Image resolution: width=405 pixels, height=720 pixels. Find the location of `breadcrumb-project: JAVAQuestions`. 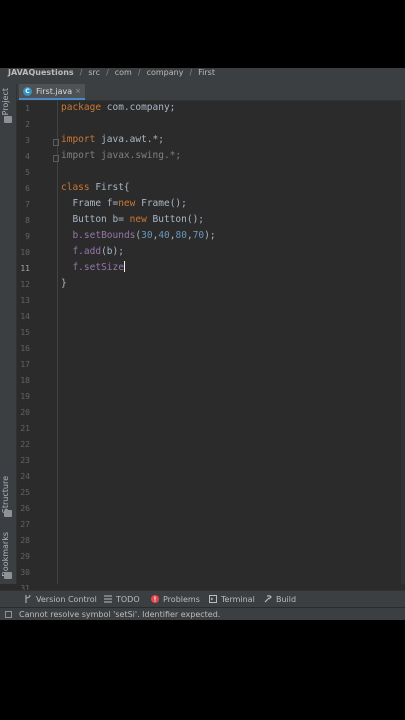

breadcrumb-project: JAVAQuestions is located at coordinates (41, 73).